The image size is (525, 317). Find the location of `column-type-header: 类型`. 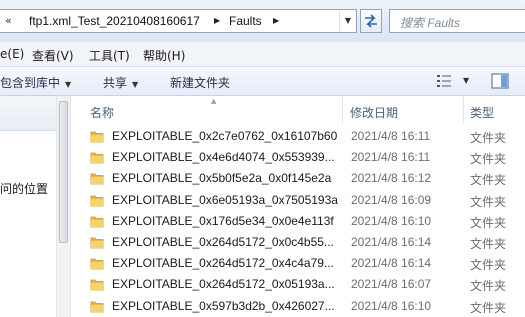

column-type-header: 类型 is located at coordinates (482, 112).